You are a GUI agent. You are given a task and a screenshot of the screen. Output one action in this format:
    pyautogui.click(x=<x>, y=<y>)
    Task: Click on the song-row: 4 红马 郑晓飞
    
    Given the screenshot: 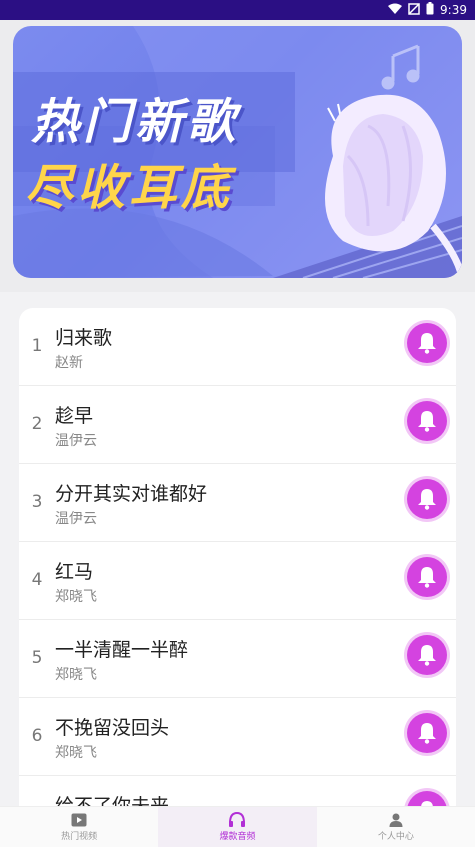 What is the action you would take?
    pyautogui.click(x=237, y=581)
    